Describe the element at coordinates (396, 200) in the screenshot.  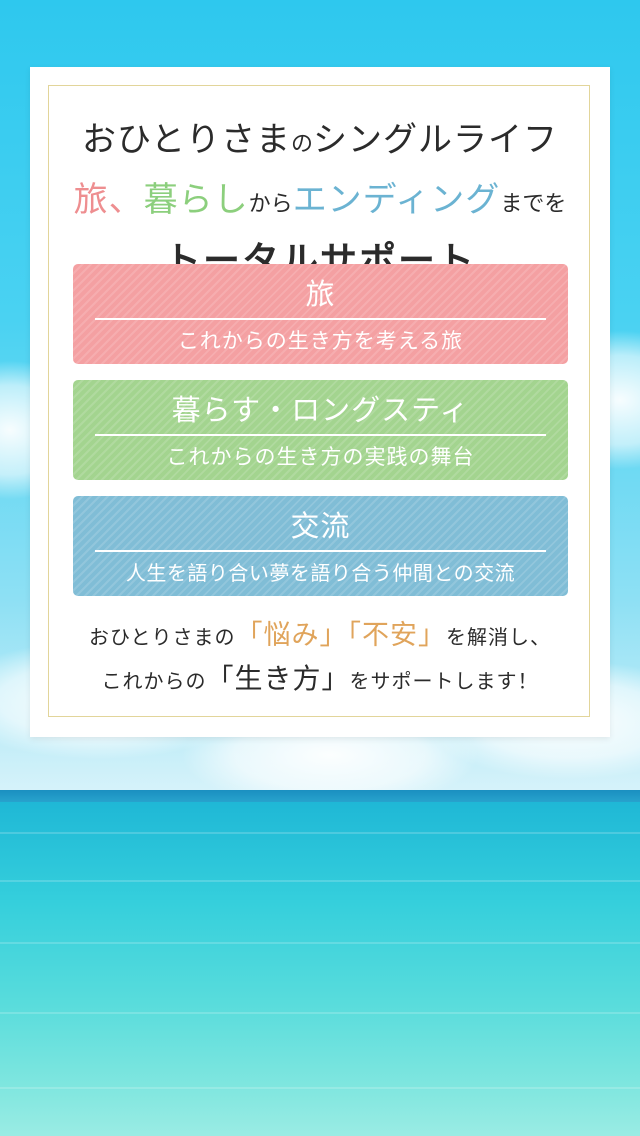
I see `headline-ending: エンディング` at that location.